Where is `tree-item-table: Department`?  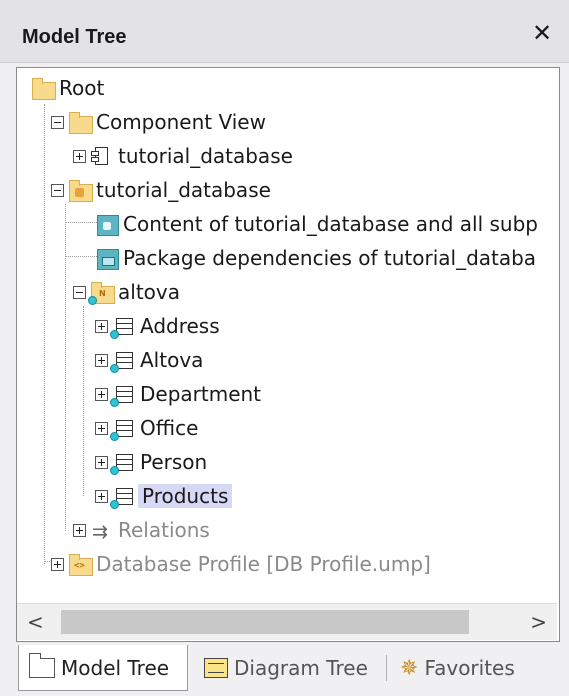 tree-item-table: Department is located at coordinates (178, 394).